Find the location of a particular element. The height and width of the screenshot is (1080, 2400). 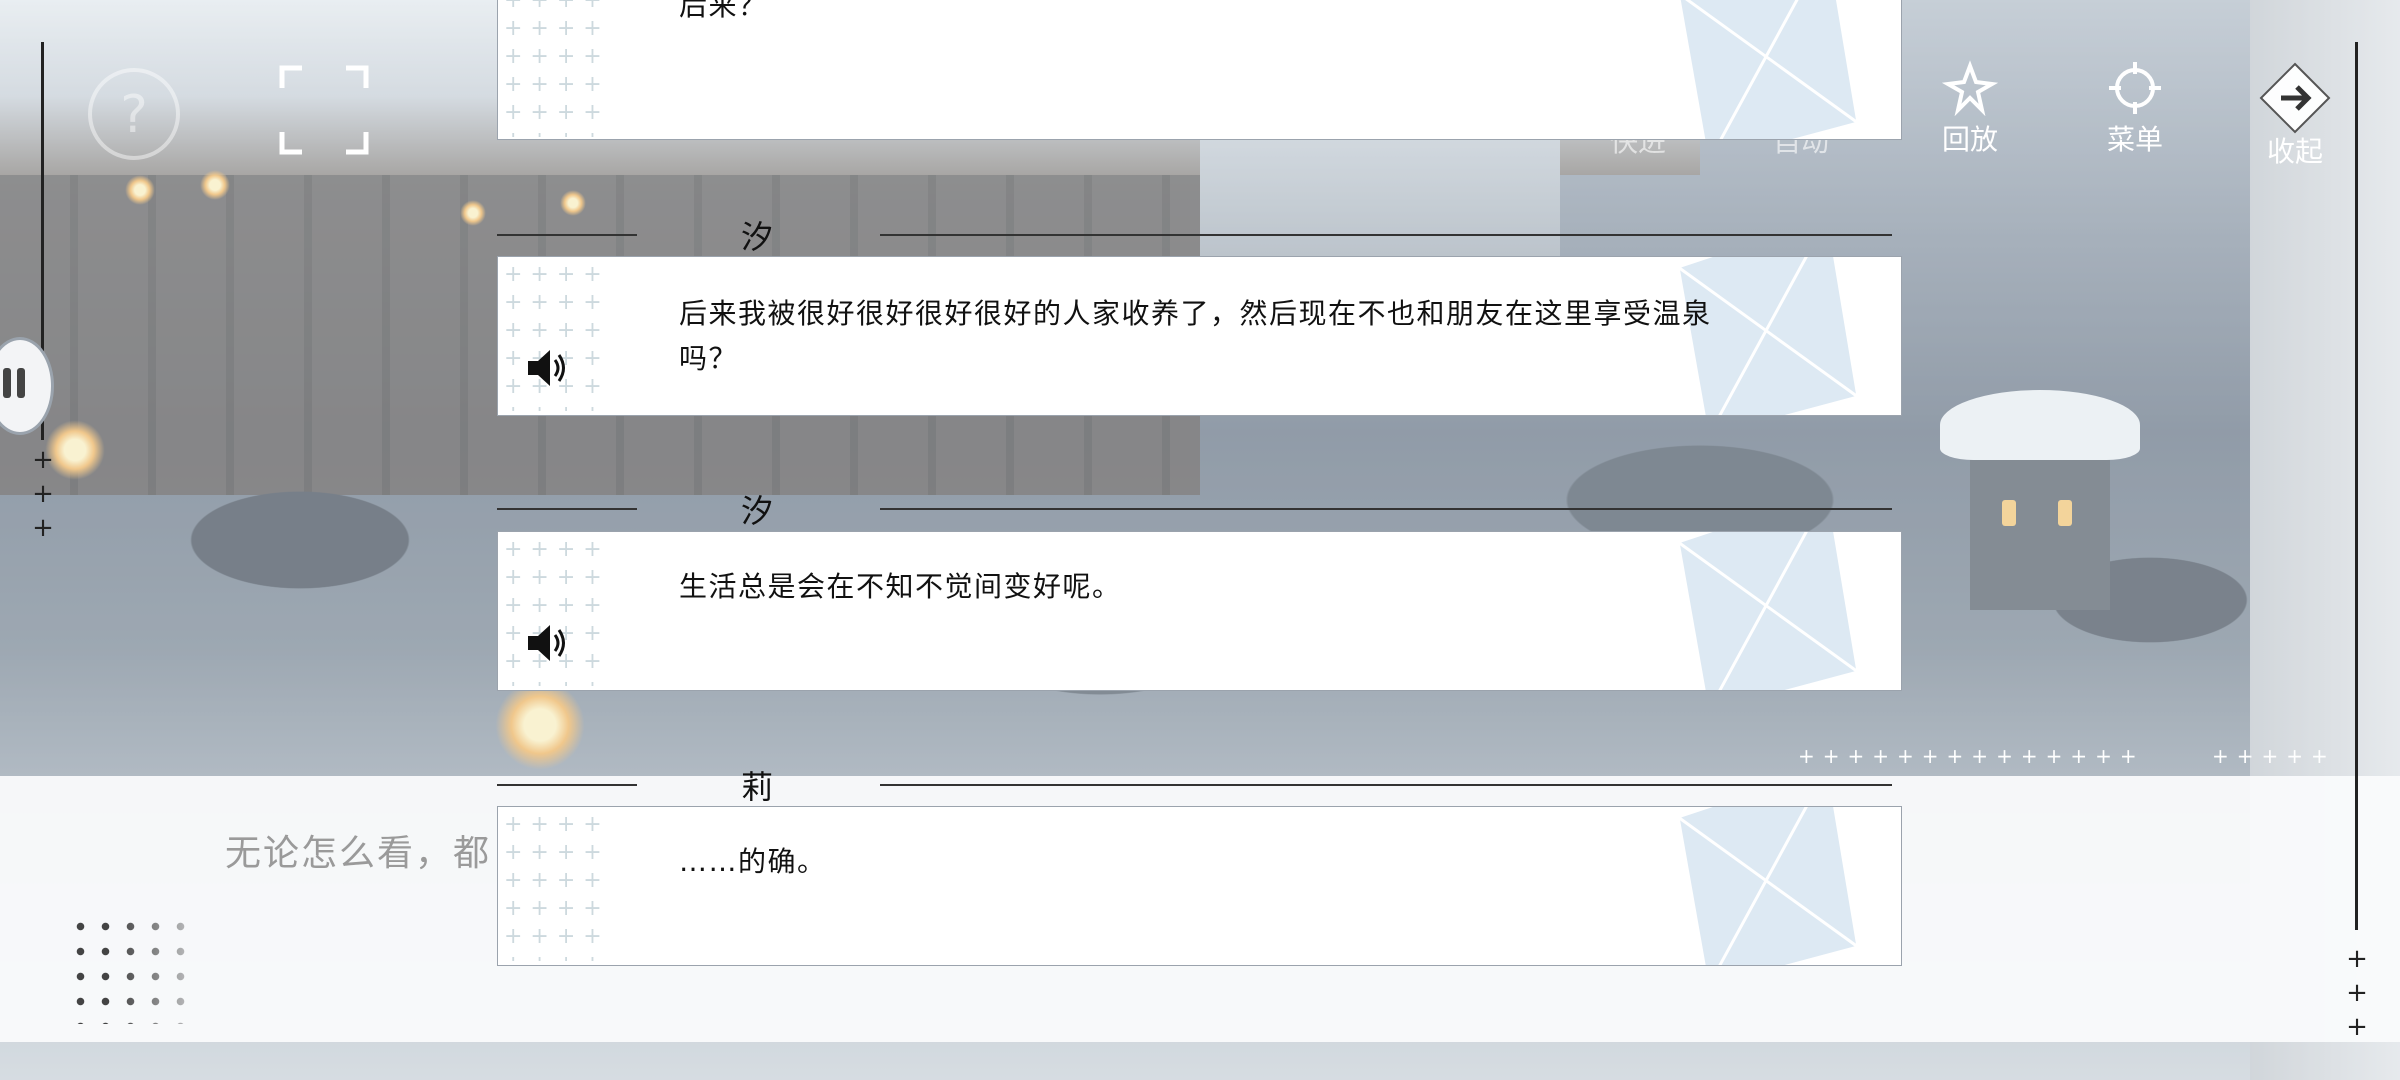

speaker-name: 莉 is located at coordinates (757, 787).